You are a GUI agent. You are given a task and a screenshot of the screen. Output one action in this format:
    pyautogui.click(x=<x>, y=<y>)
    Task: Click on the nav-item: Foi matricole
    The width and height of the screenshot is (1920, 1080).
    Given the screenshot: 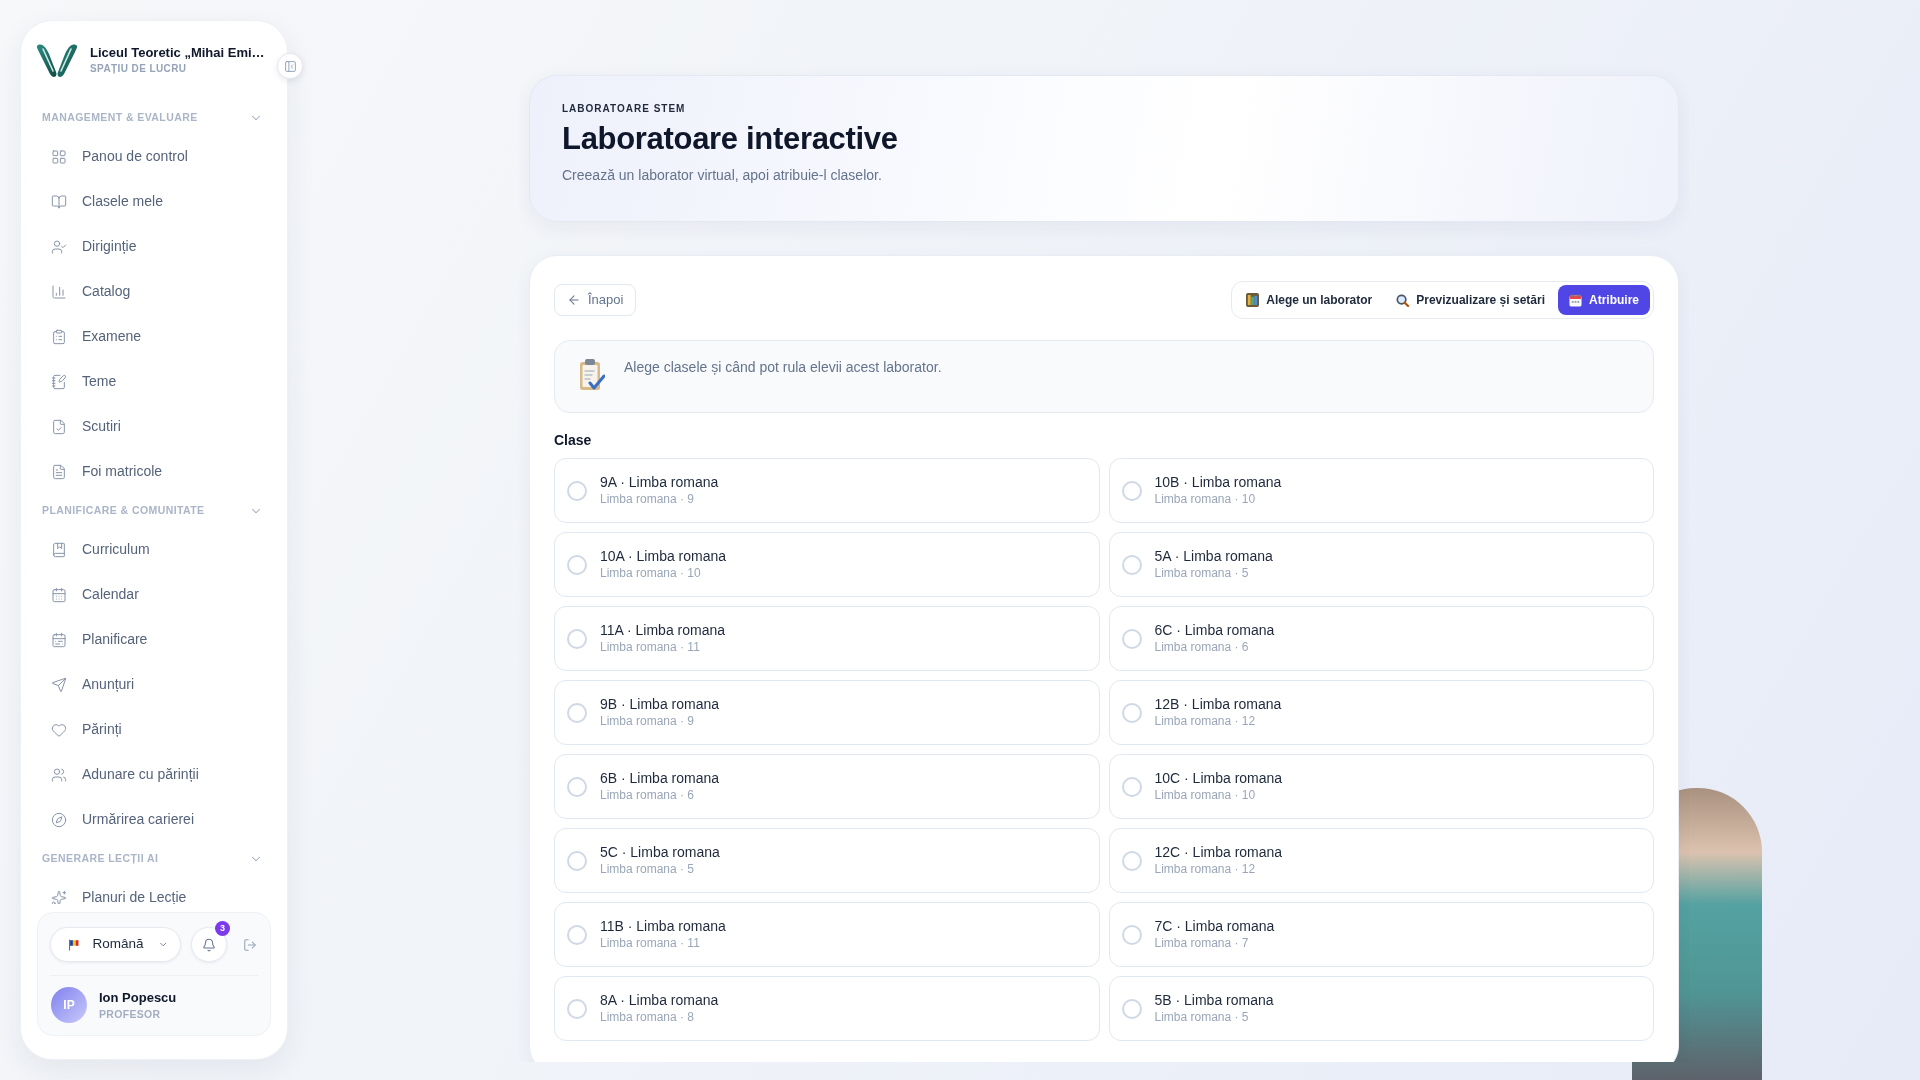 What is the action you would take?
    pyautogui.click(x=154, y=471)
    